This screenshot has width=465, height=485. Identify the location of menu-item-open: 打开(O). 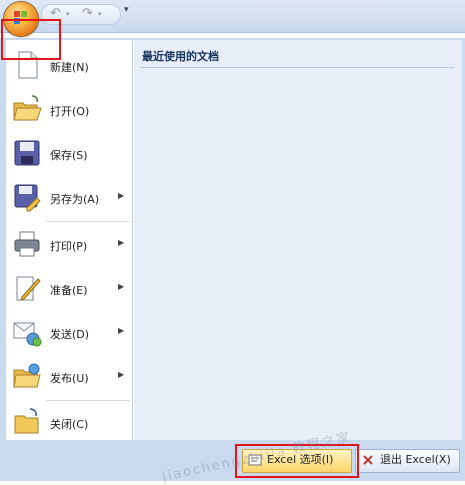
(69, 110).